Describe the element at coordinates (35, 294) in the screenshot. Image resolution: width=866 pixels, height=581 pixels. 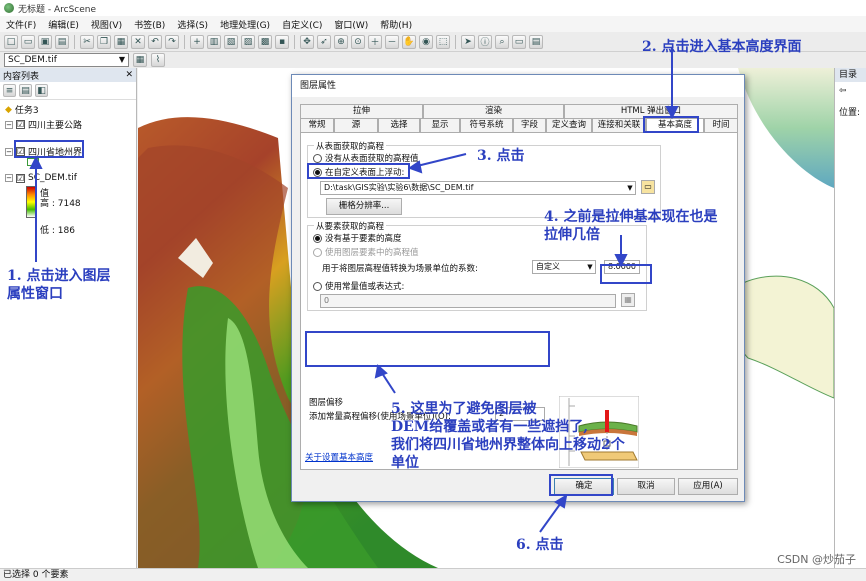
I see `annotation-1-line2: 属性窗口` at that location.